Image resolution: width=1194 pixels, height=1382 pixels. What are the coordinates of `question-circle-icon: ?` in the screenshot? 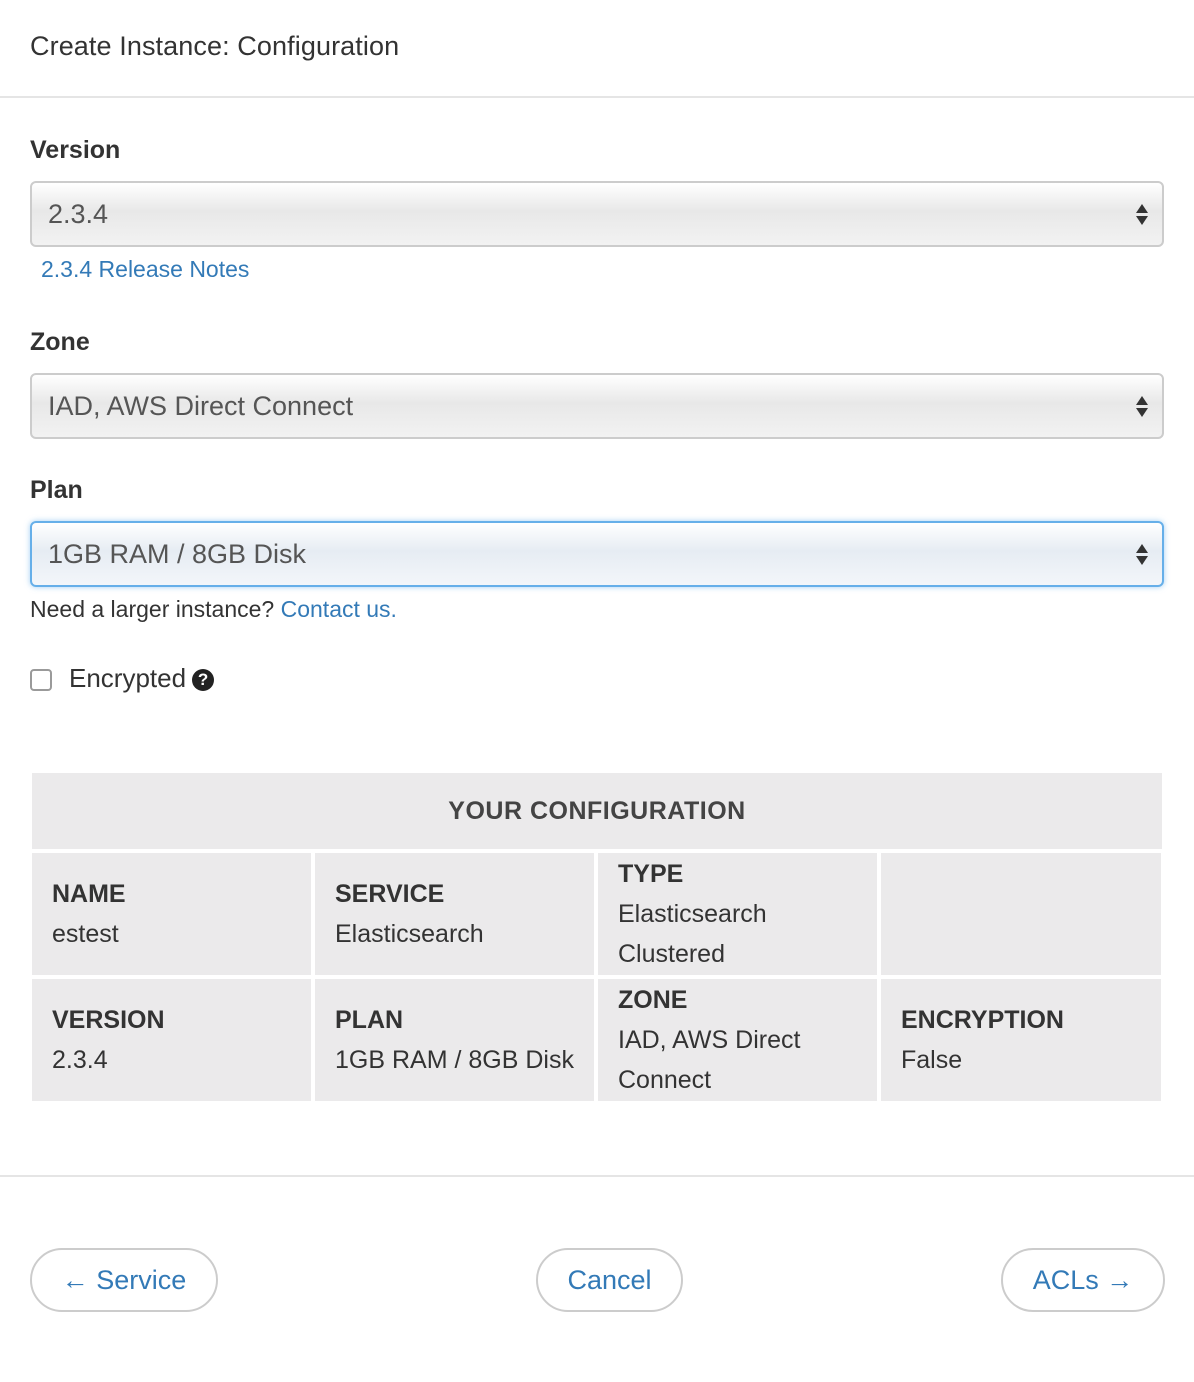 It's located at (203, 680).